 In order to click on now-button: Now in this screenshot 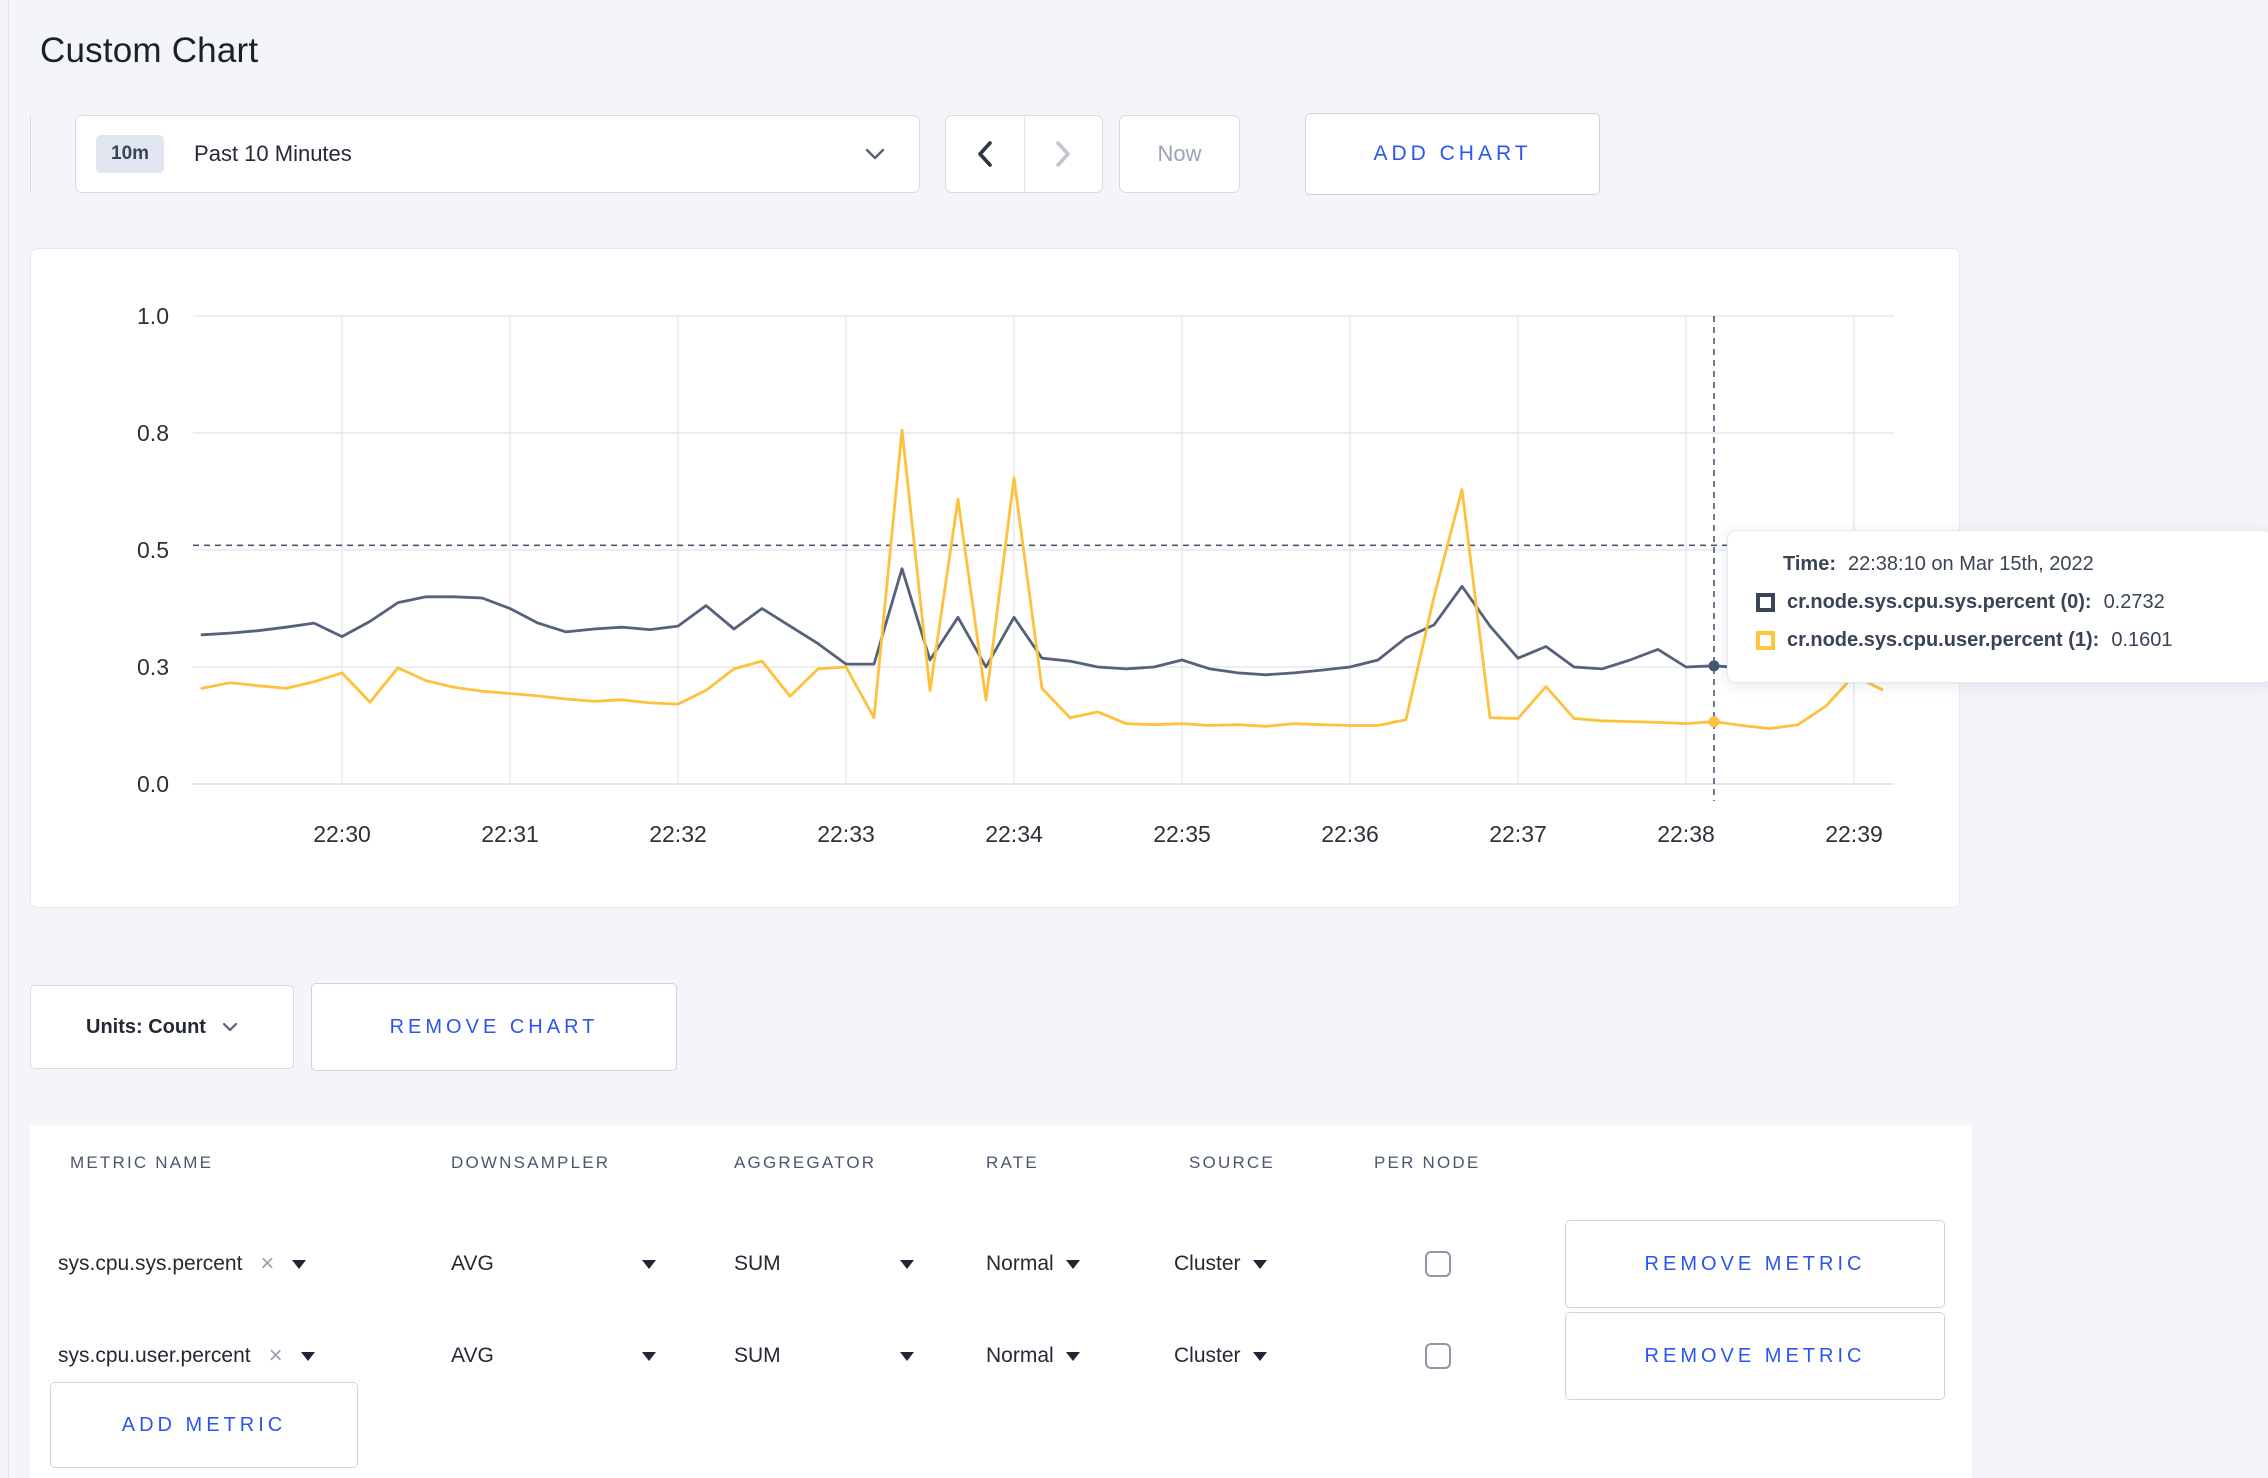, I will do `click(1179, 154)`.